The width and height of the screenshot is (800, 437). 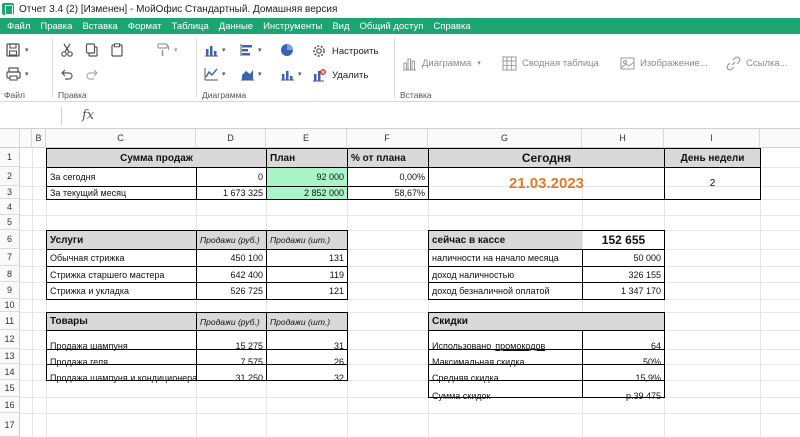 I want to click on select-all-corner, so click(x=10, y=138).